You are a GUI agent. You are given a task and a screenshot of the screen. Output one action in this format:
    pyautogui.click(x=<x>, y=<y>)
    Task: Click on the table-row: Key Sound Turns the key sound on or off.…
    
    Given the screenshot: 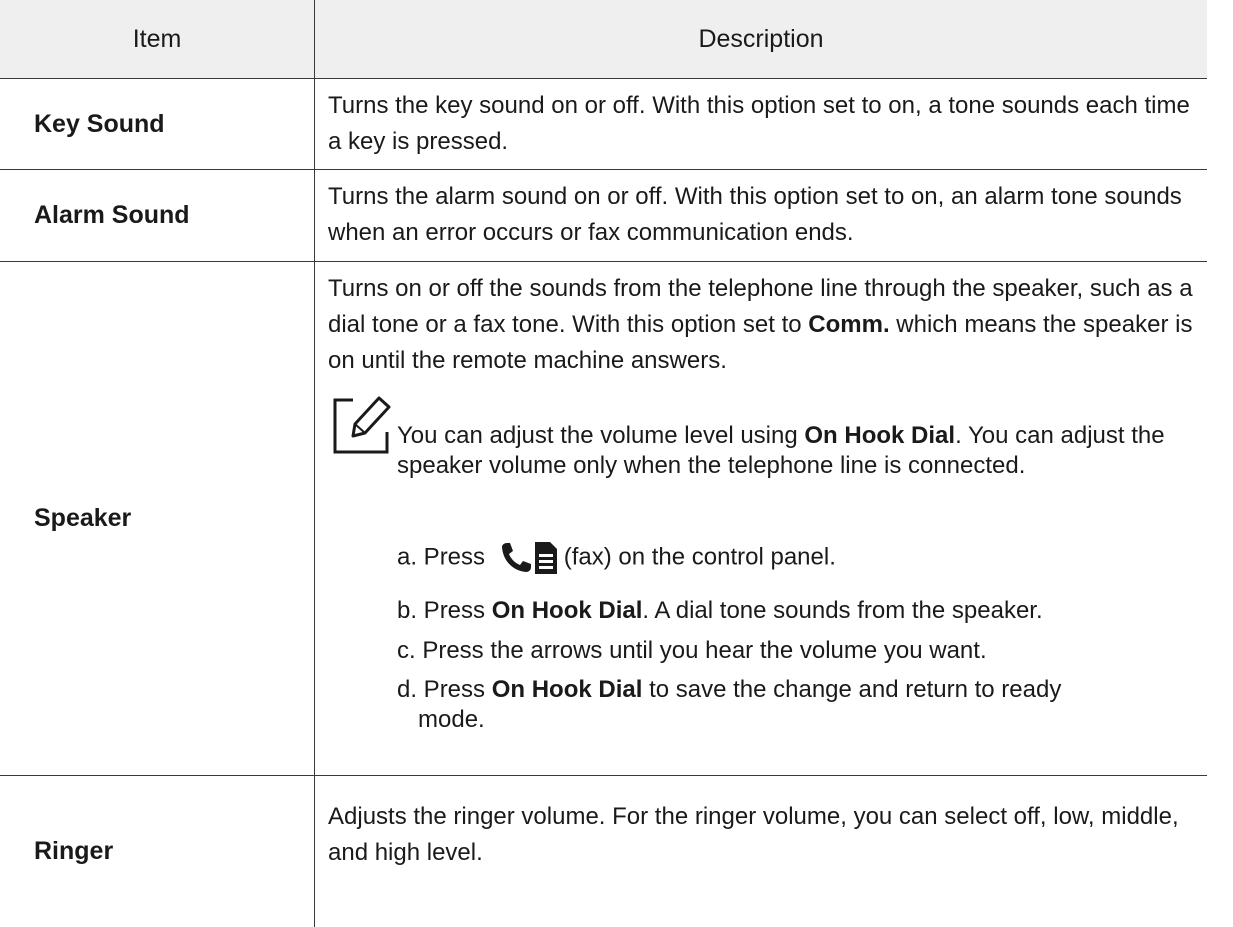 What is the action you would take?
    pyautogui.click(x=603, y=124)
    